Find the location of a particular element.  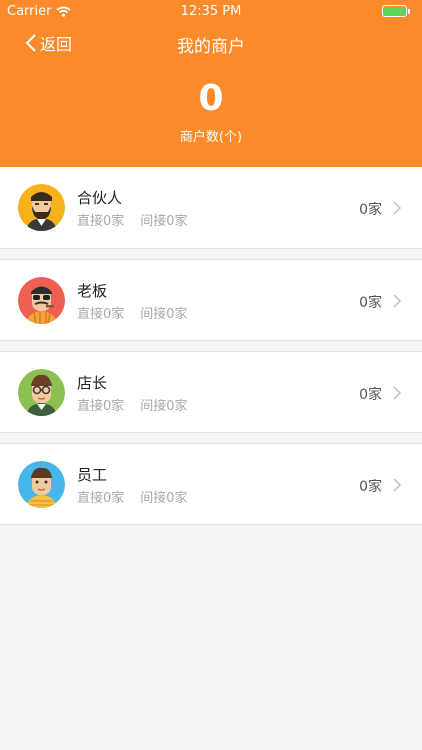

navigation-bar: 返回 我的商户 is located at coordinates (211, 44).